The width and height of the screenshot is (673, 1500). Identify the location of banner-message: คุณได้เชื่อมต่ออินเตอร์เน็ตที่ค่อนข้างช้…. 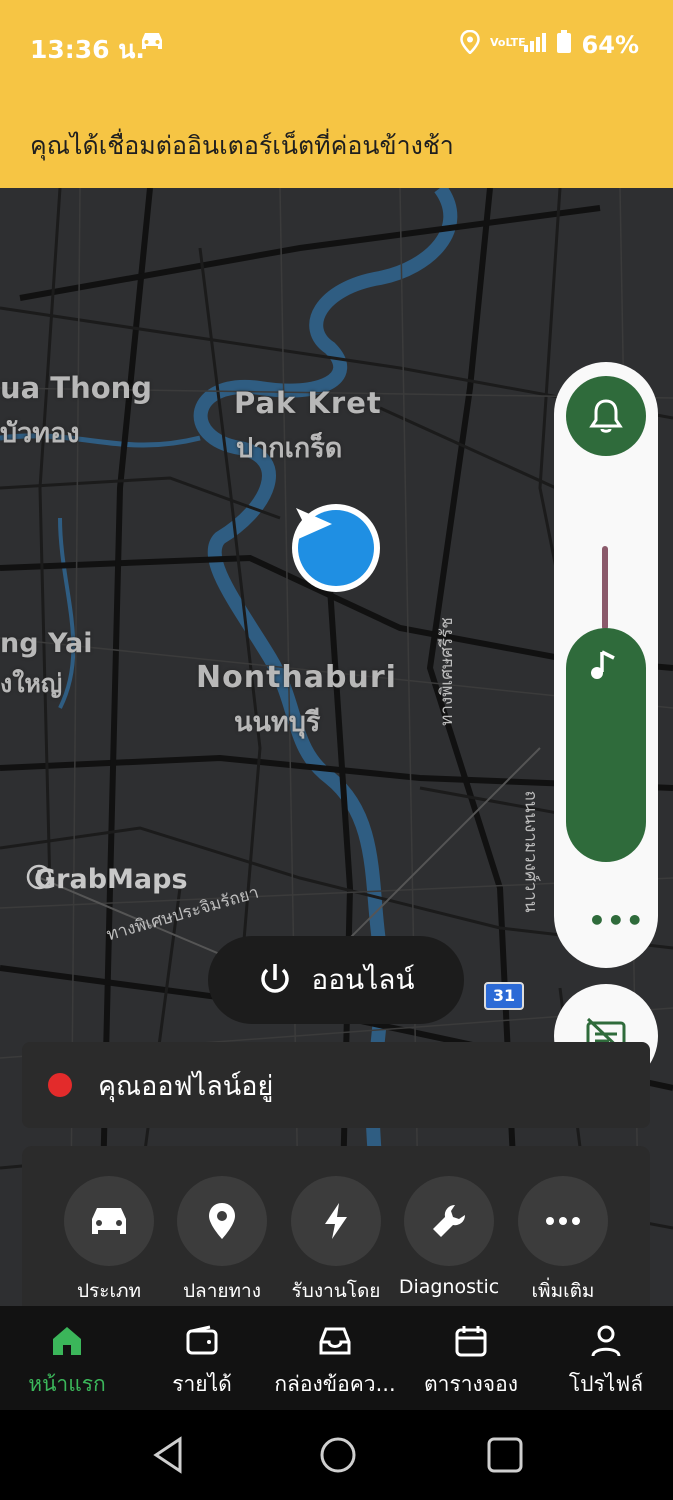
(242, 145).